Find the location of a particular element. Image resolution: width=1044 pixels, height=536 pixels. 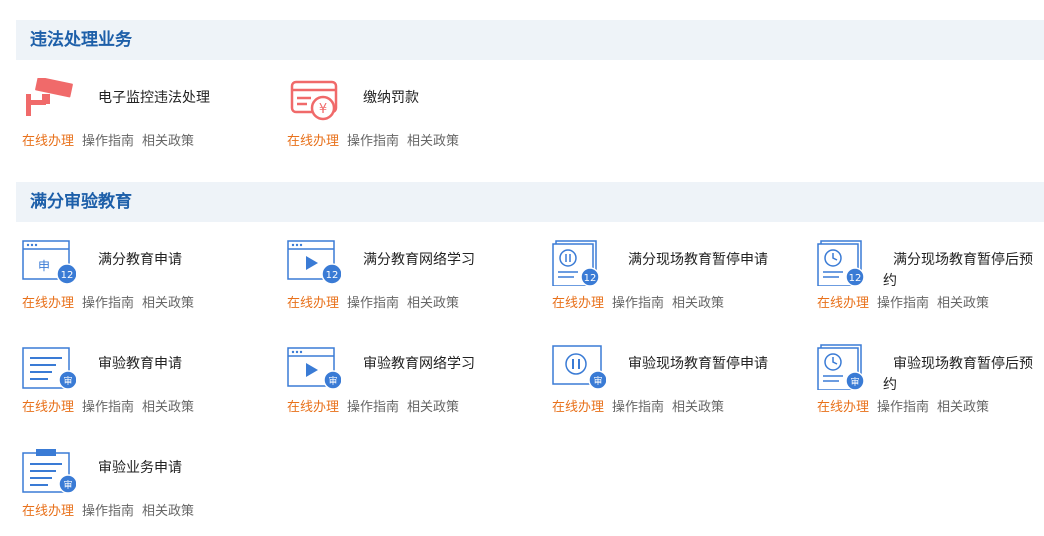

fine-payment-icon: ¥ is located at coordinates (314, 101).